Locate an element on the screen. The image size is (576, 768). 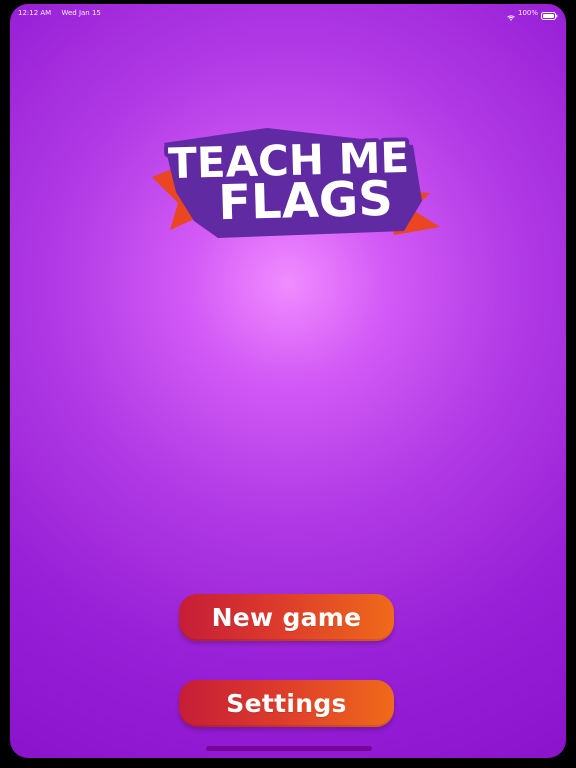
status-right: 100% is located at coordinates (532, 13).